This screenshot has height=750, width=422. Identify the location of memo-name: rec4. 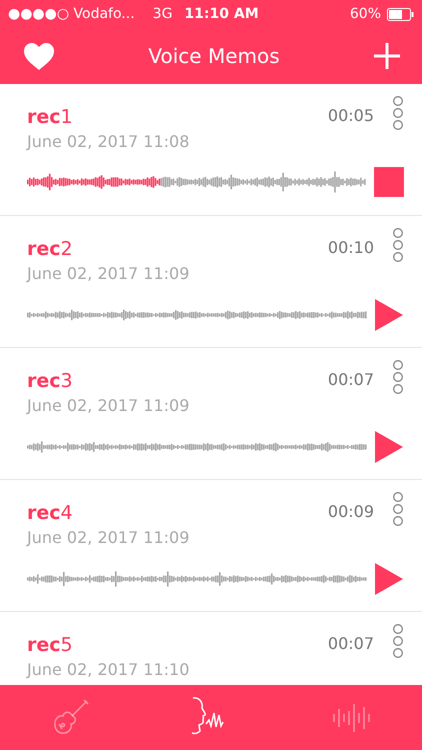
(50, 513).